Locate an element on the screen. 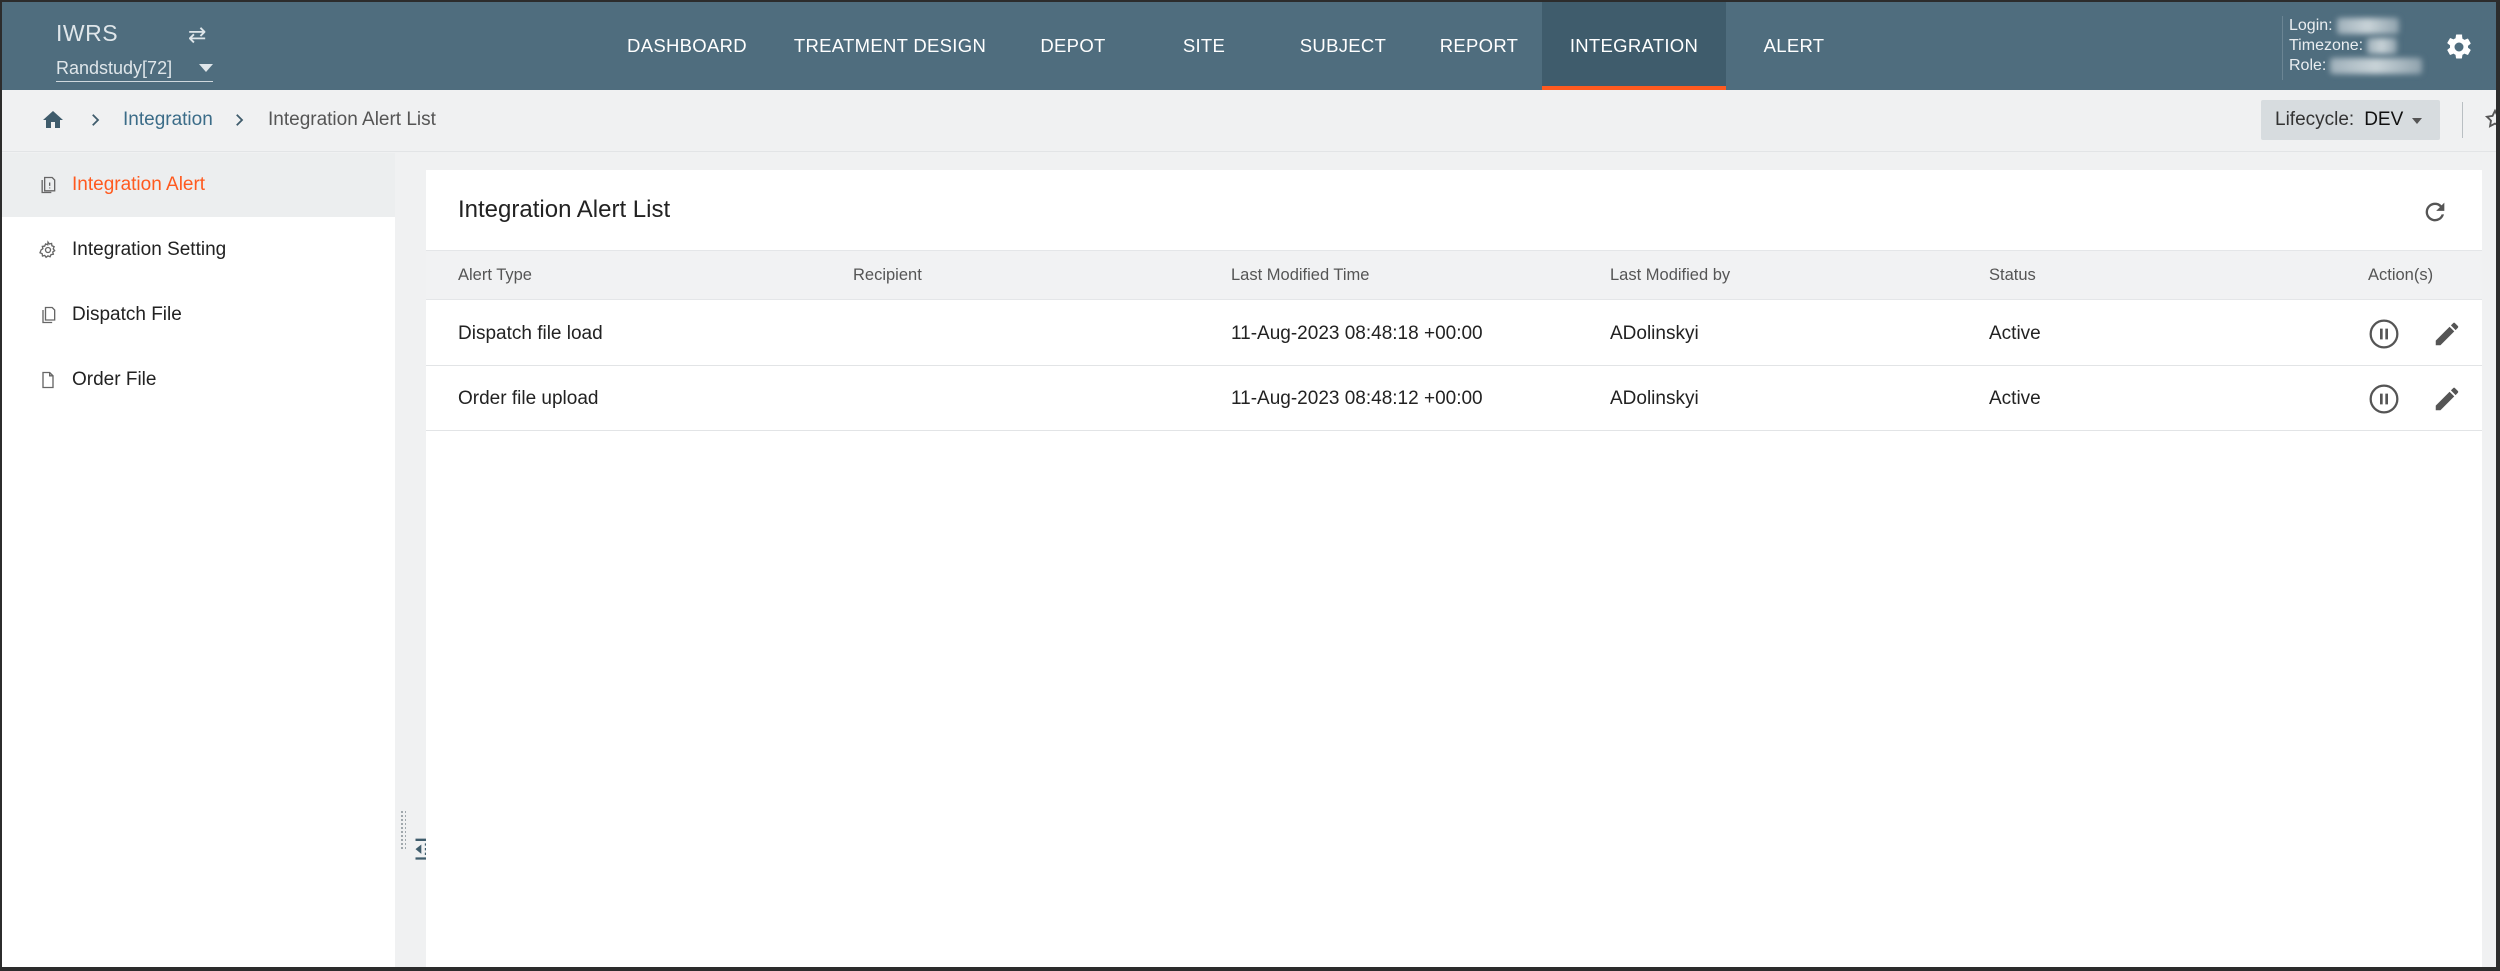 The height and width of the screenshot is (971, 2500). file-icon is located at coordinates (48, 380).